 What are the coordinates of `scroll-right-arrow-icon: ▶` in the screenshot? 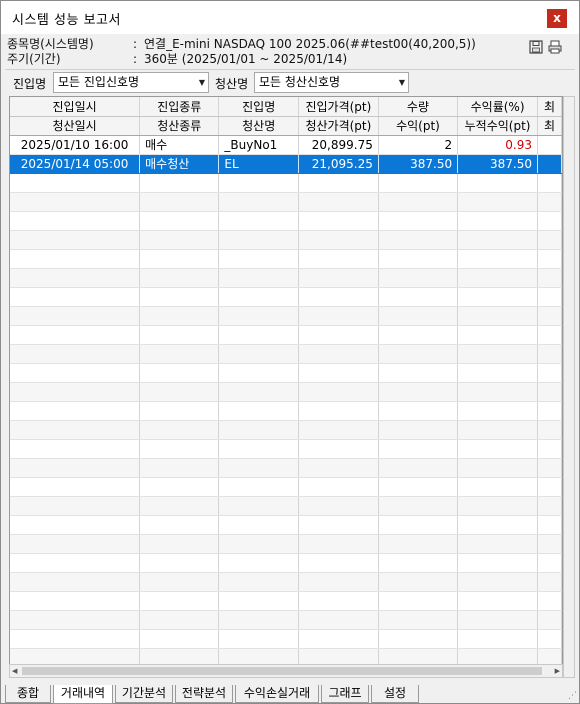 It's located at (557, 671).